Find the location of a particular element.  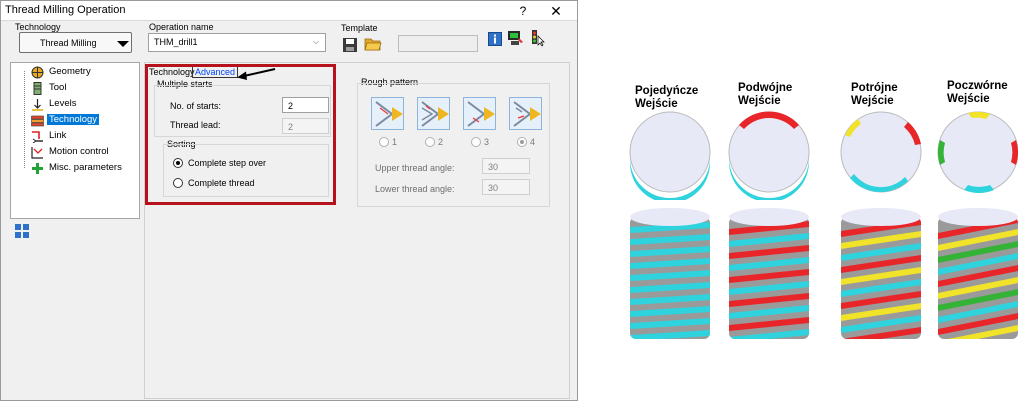

technology-dropdown: Thread Milling is located at coordinates (75, 42).